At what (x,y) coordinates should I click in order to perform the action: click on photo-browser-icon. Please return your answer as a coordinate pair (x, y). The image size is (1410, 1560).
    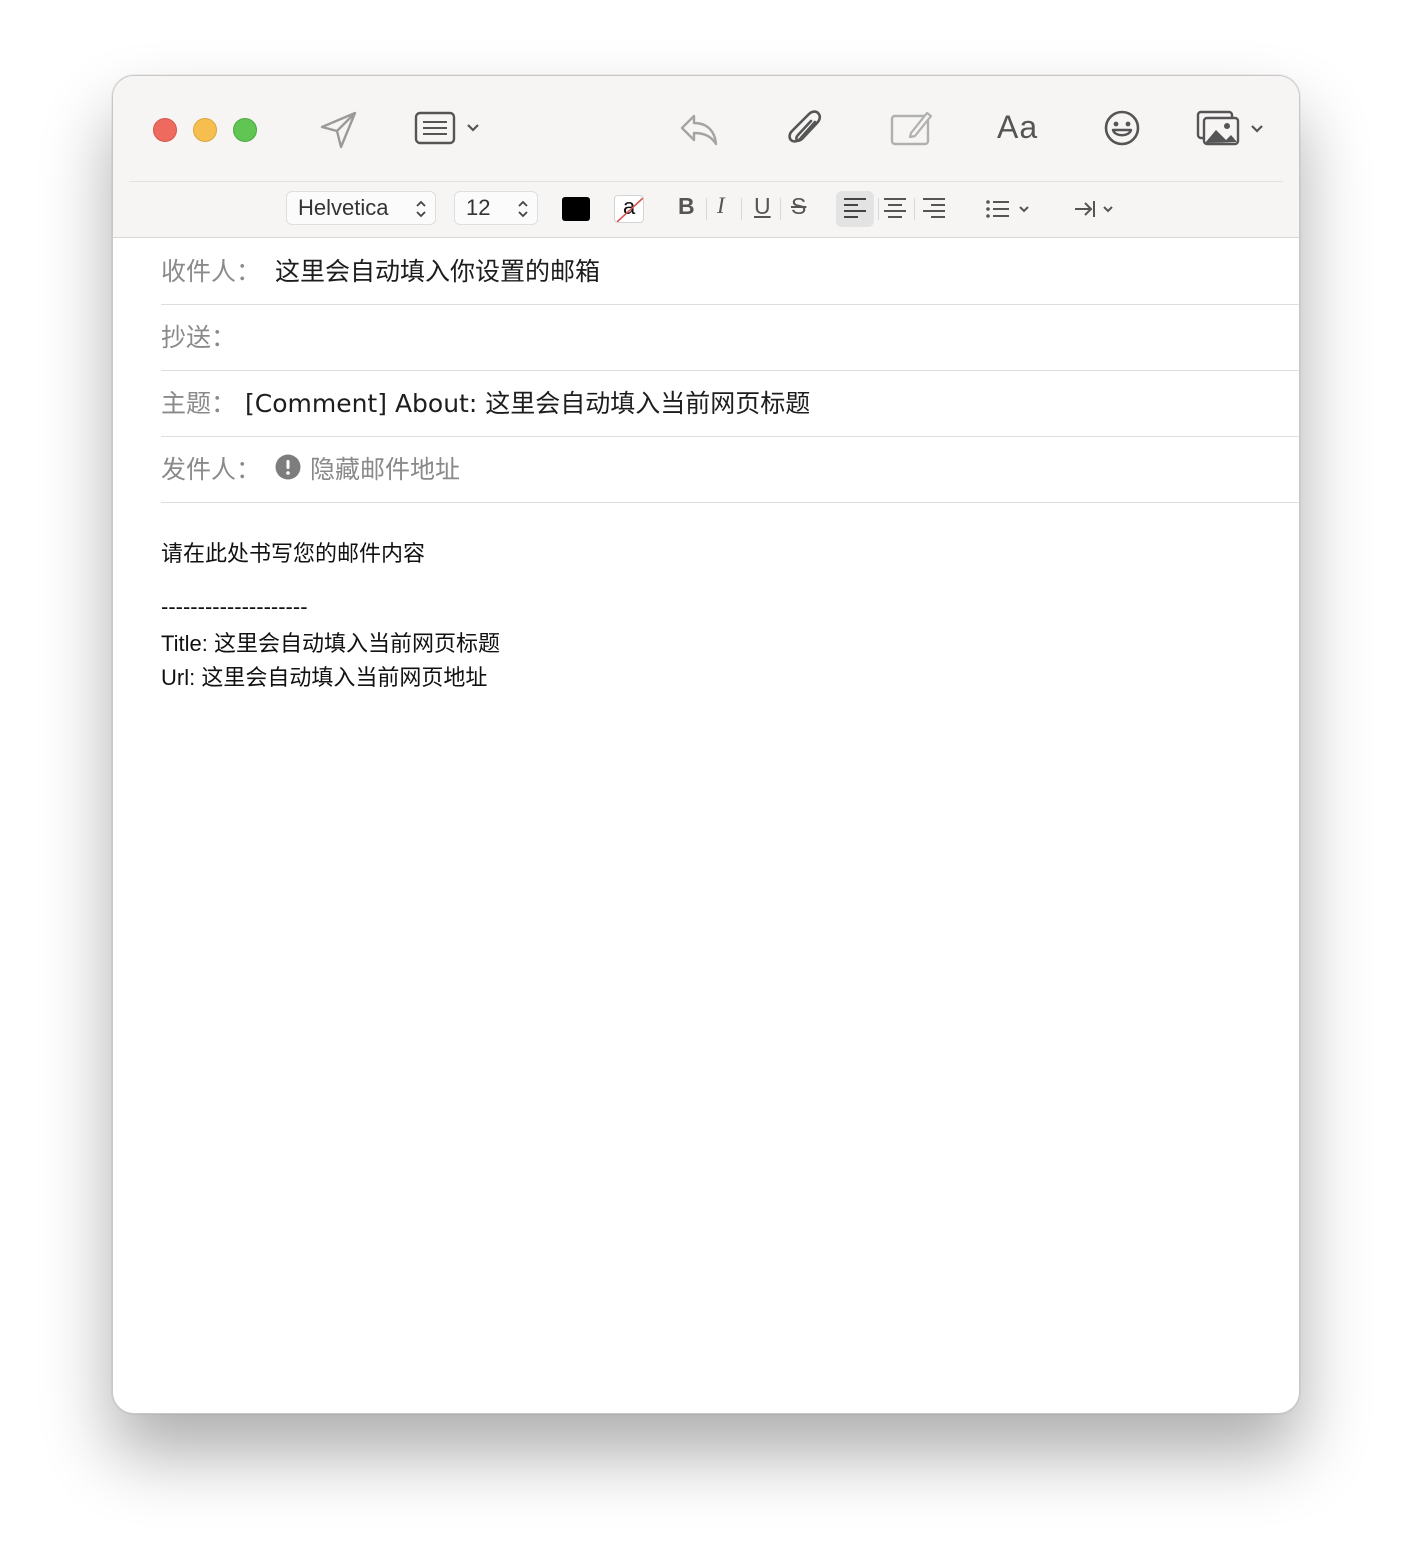
    Looking at the image, I should click on (1233, 129).